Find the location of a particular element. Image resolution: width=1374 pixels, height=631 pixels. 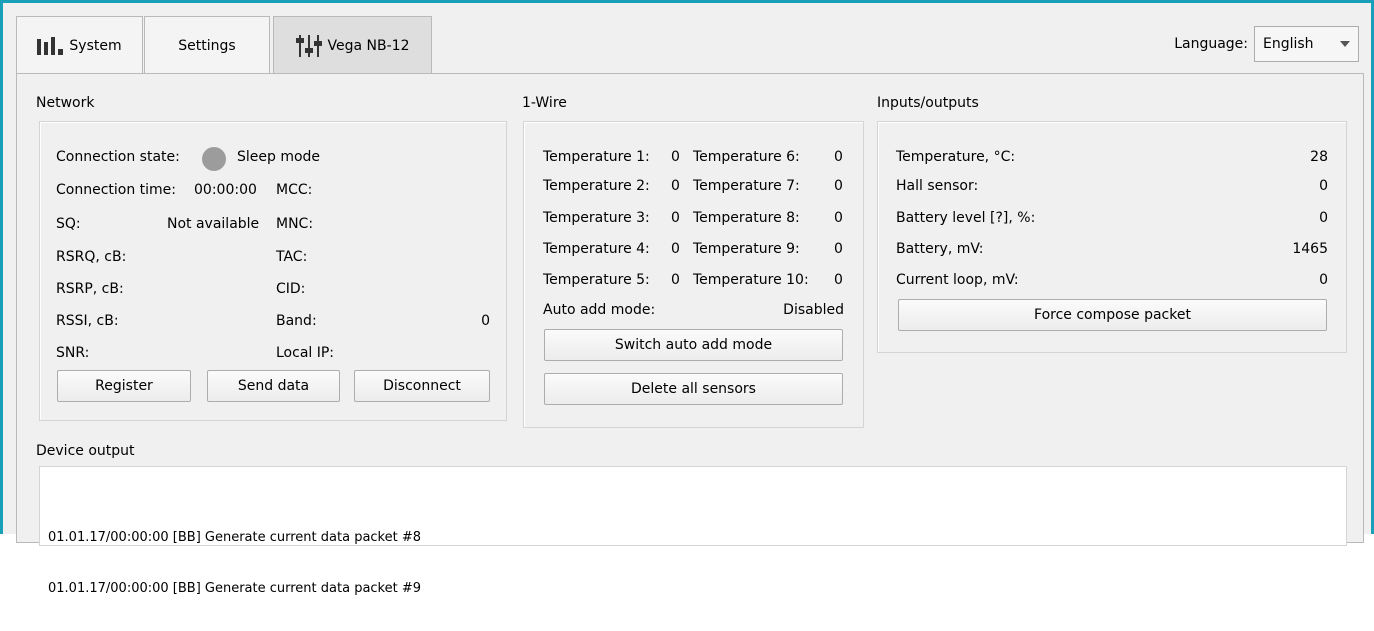

io-temperature-label: Temperature, °C: is located at coordinates (956, 157).